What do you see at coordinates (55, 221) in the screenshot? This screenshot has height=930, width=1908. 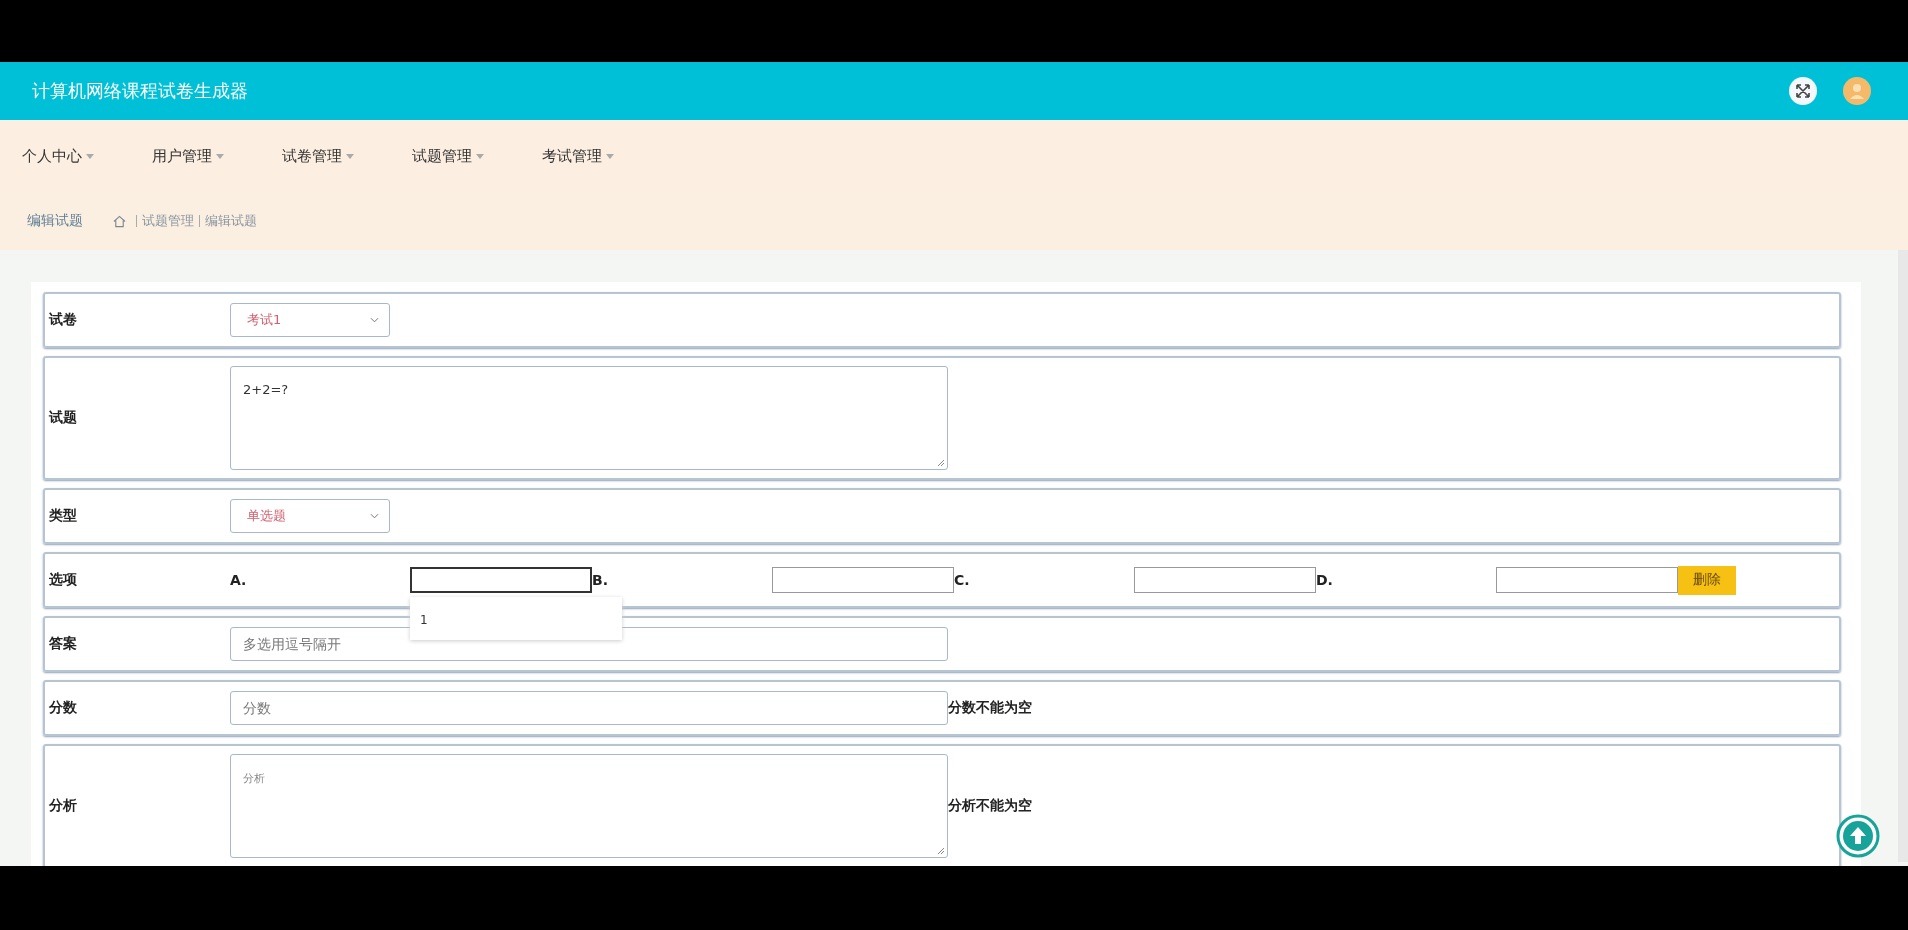 I see `page-title: 编辑试题` at bounding box center [55, 221].